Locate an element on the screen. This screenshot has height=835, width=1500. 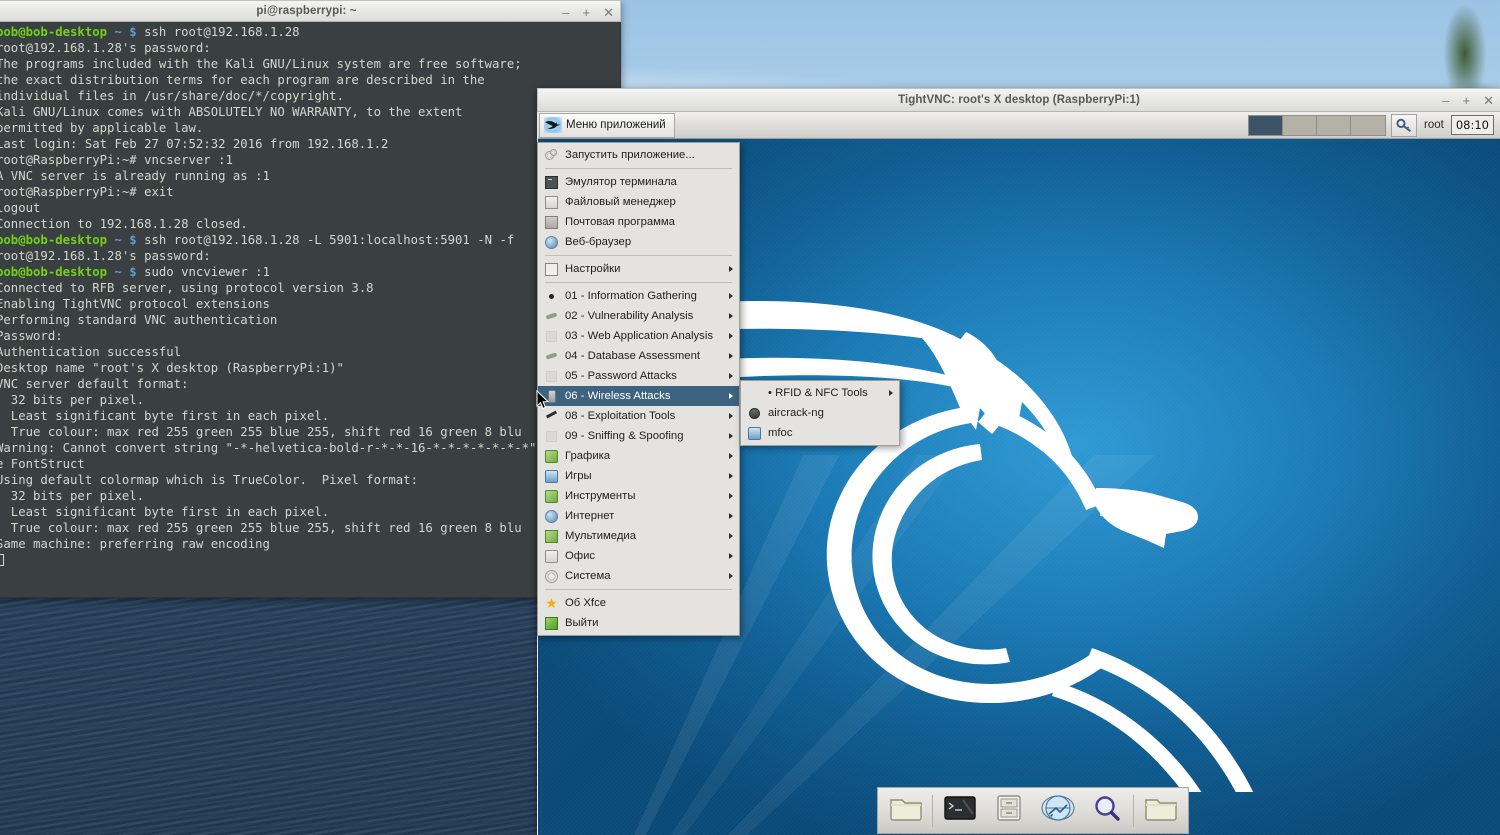
submenu-item-mfoc: mfoc is located at coordinates (820, 433).